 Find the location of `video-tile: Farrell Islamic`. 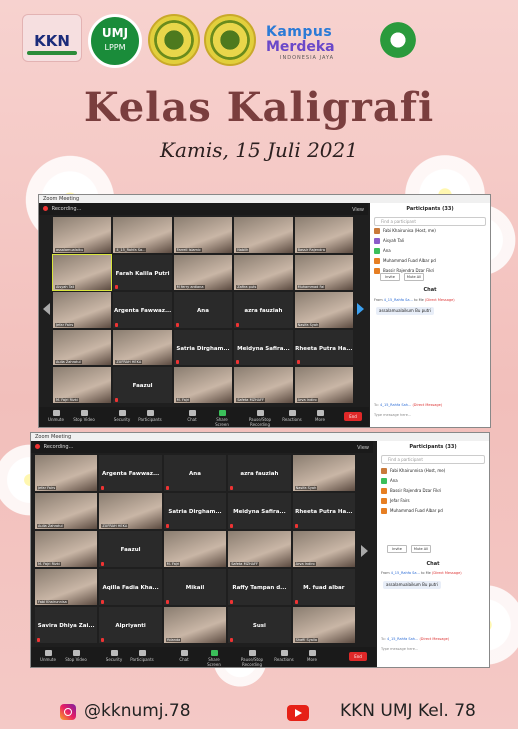

video-tile: Farrell Islamic is located at coordinates (203, 235).